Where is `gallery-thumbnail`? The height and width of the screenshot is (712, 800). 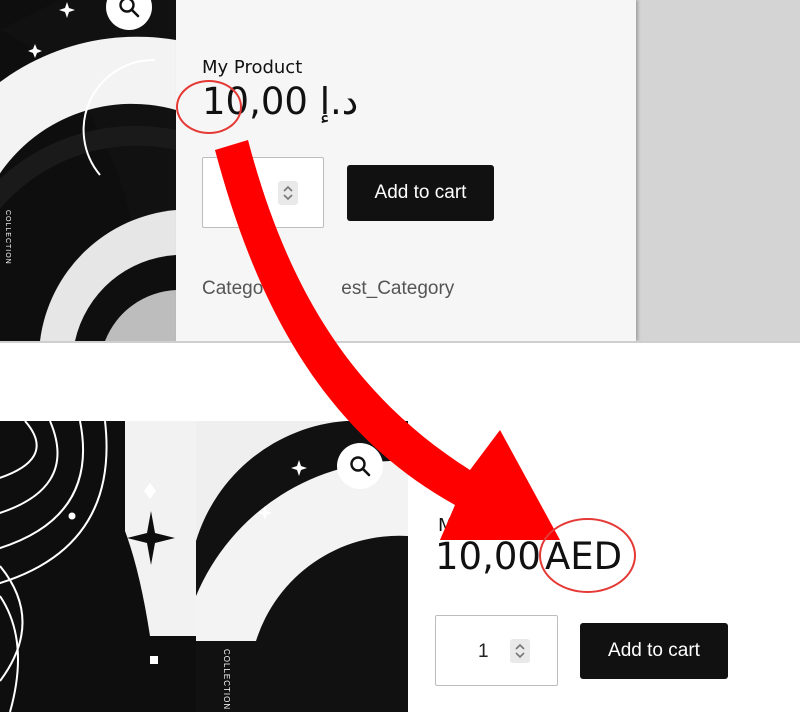 gallery-thumbnail is located at coordinates (98, 566).